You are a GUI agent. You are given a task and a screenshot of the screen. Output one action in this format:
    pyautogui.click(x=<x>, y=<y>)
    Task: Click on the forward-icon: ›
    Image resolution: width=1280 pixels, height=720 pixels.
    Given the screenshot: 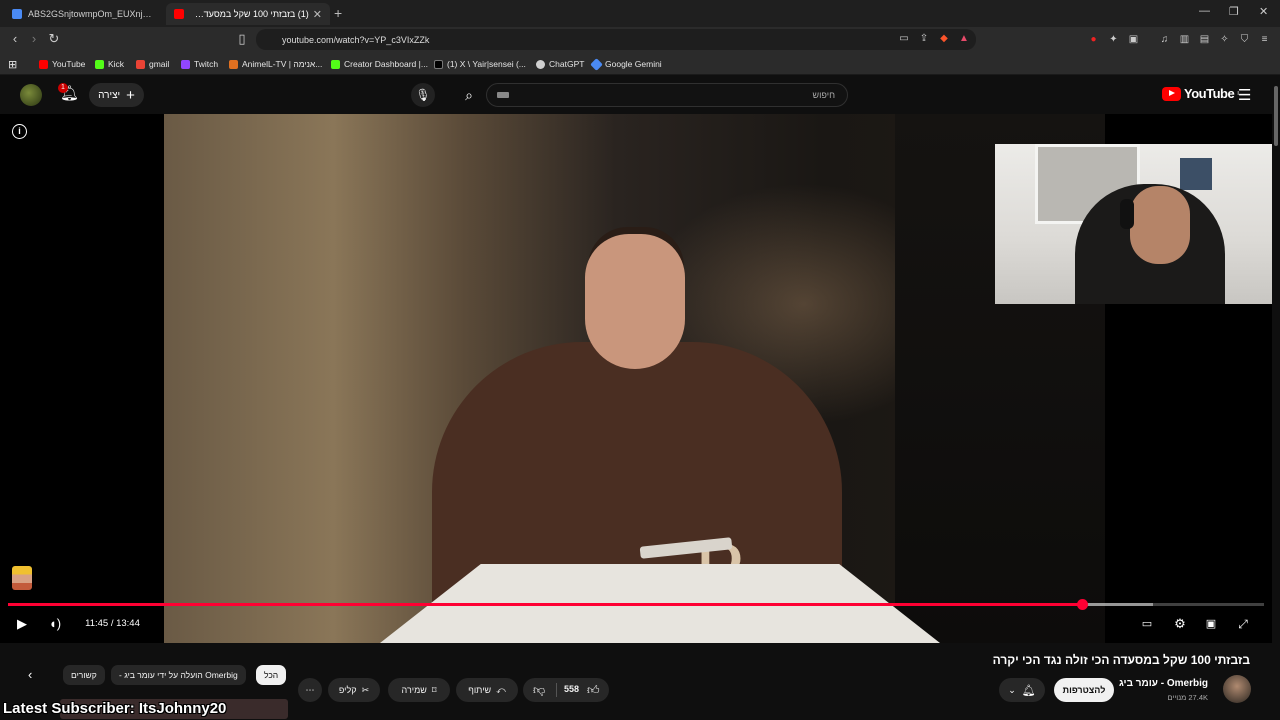 What is the action you would take?
    pyautogui.click(x=34, y=38)
    